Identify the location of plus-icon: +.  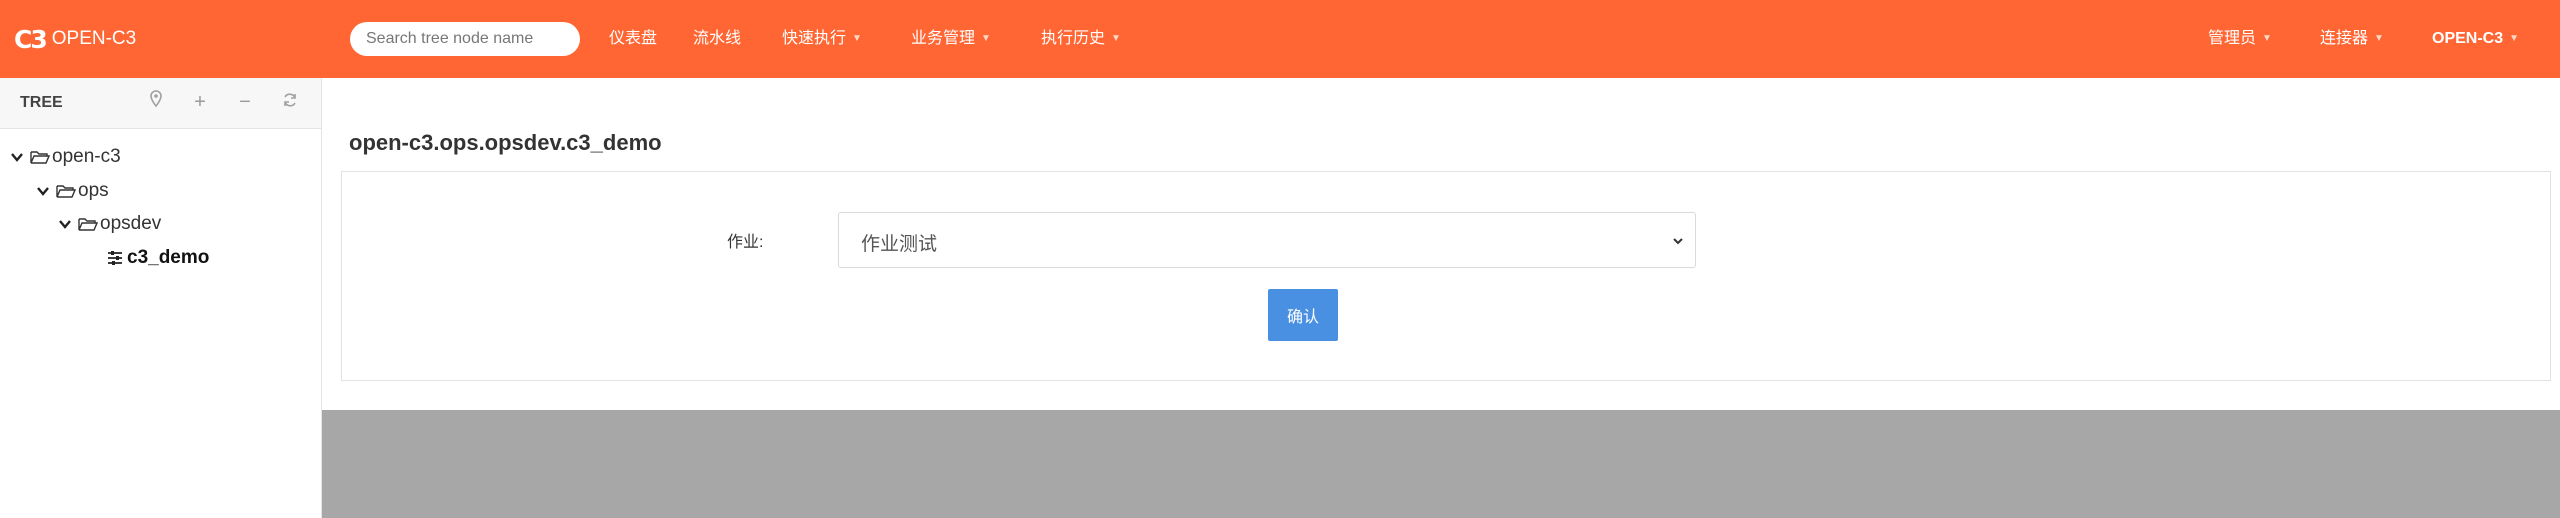
(200, 102).